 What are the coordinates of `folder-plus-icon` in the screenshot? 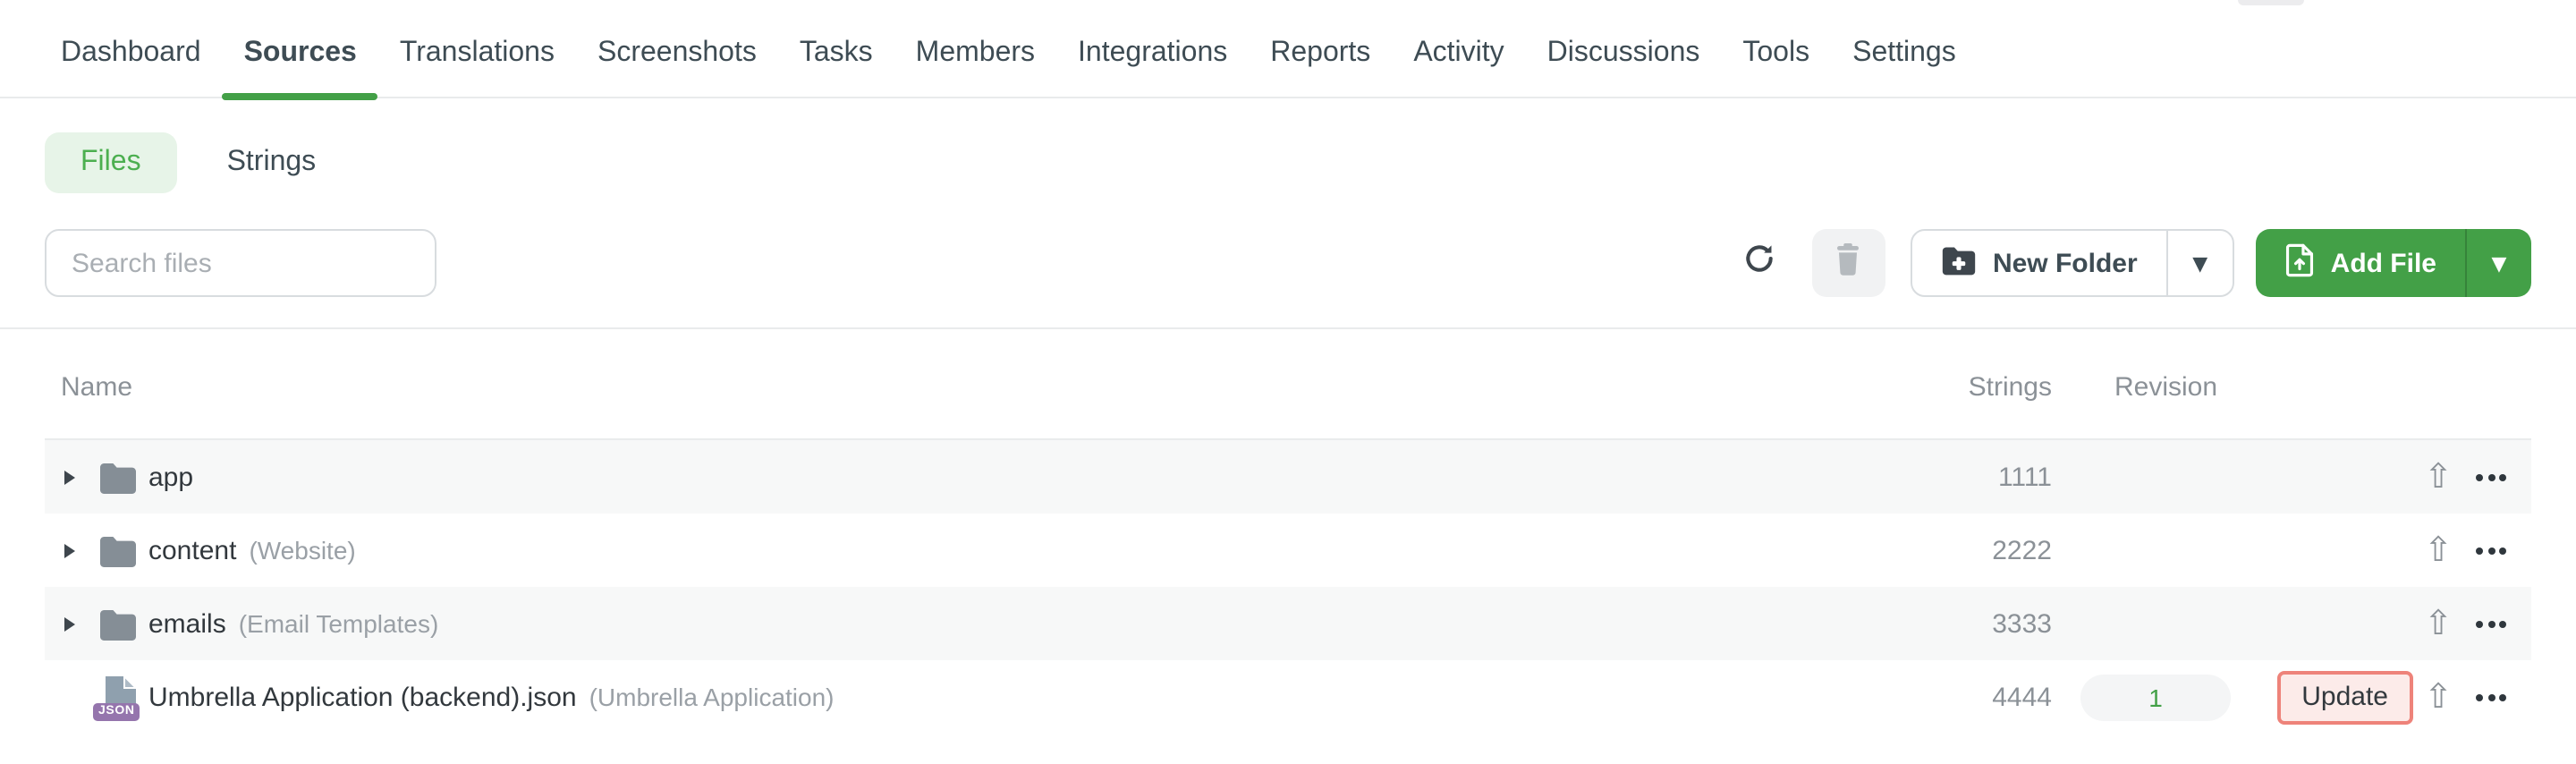 It's located at (1959, 263).